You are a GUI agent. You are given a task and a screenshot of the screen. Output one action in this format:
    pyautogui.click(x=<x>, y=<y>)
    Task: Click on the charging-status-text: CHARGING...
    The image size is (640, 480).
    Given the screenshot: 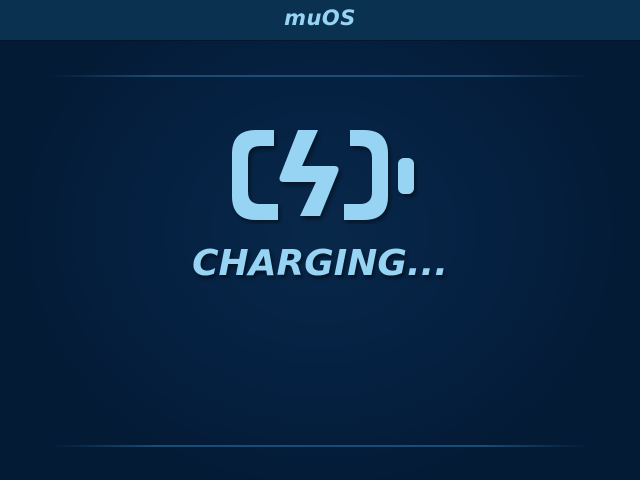 What is the action you would take?
    pyautogui.click(x=320, y=263)
    